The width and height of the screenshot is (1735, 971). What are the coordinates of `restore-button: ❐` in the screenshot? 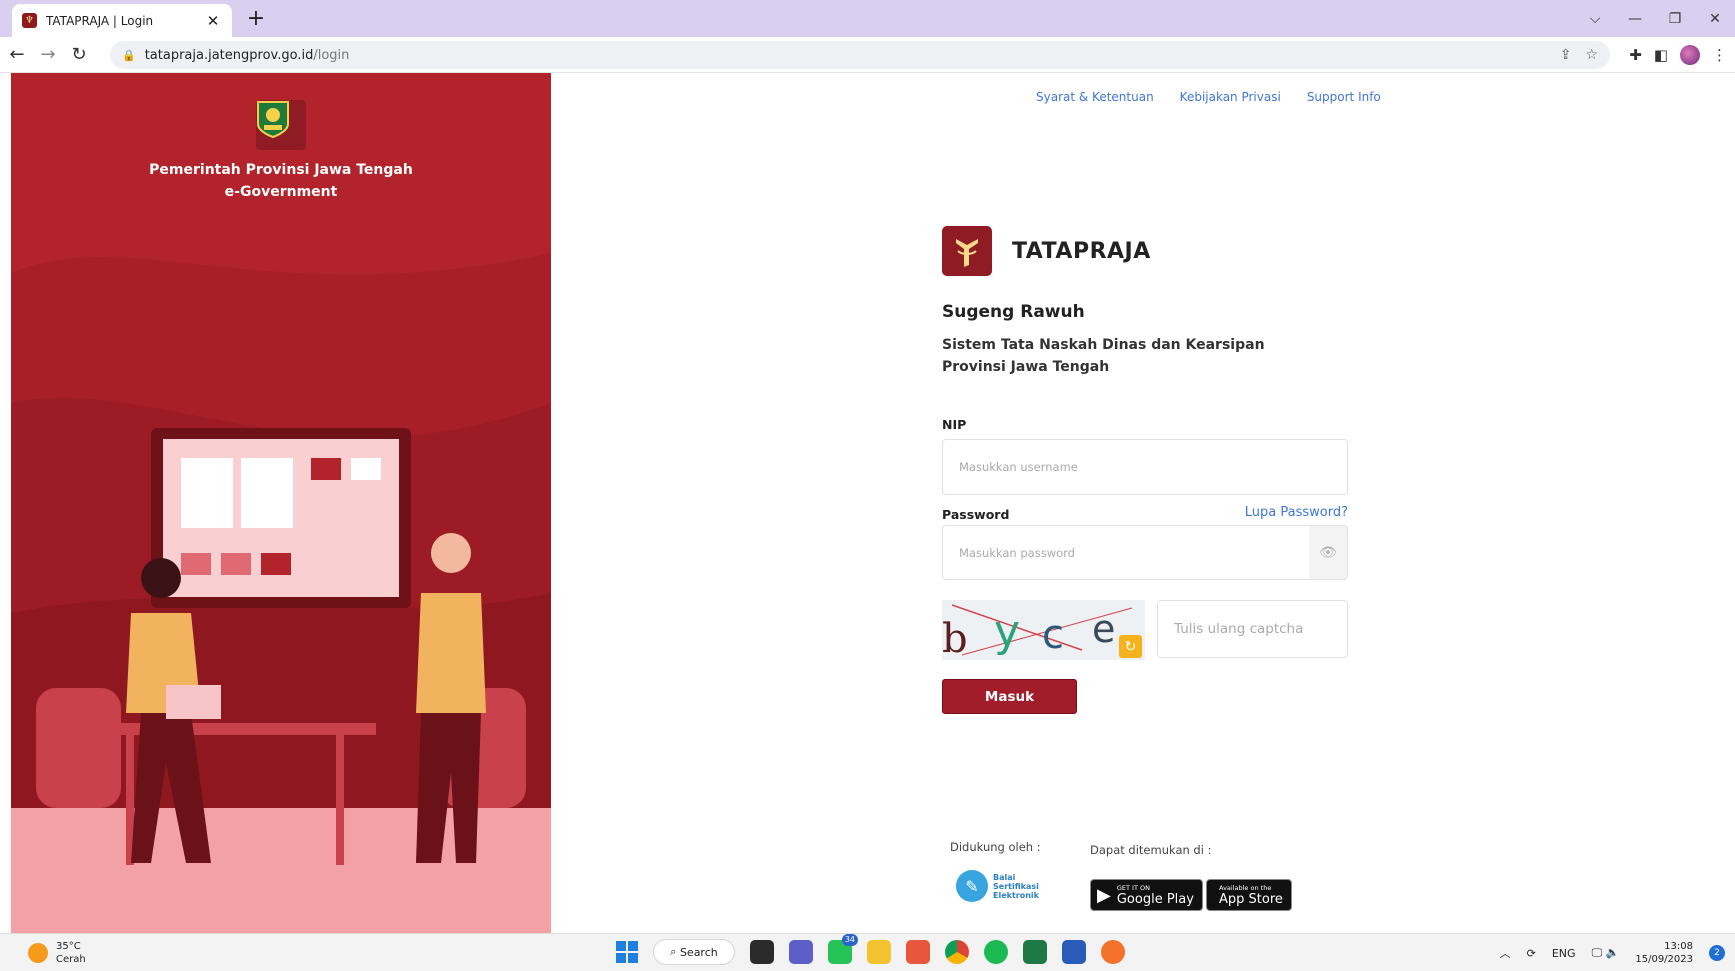 It's located at (1675, 19).